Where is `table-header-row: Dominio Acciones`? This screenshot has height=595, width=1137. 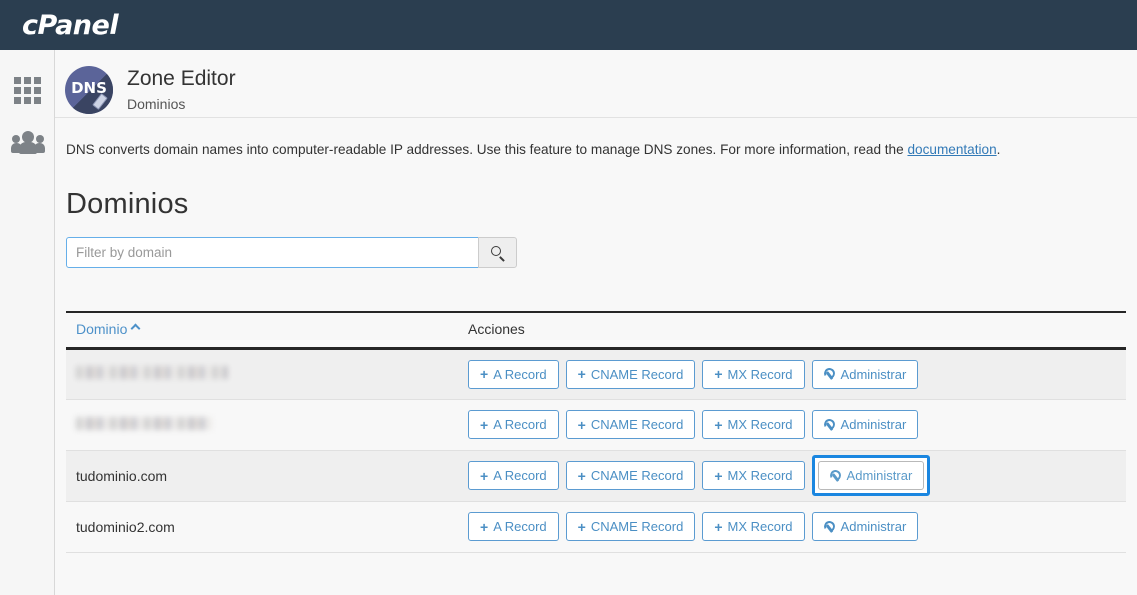
table-header-row: Dominio Acciones is located at coordinates (596, 330).